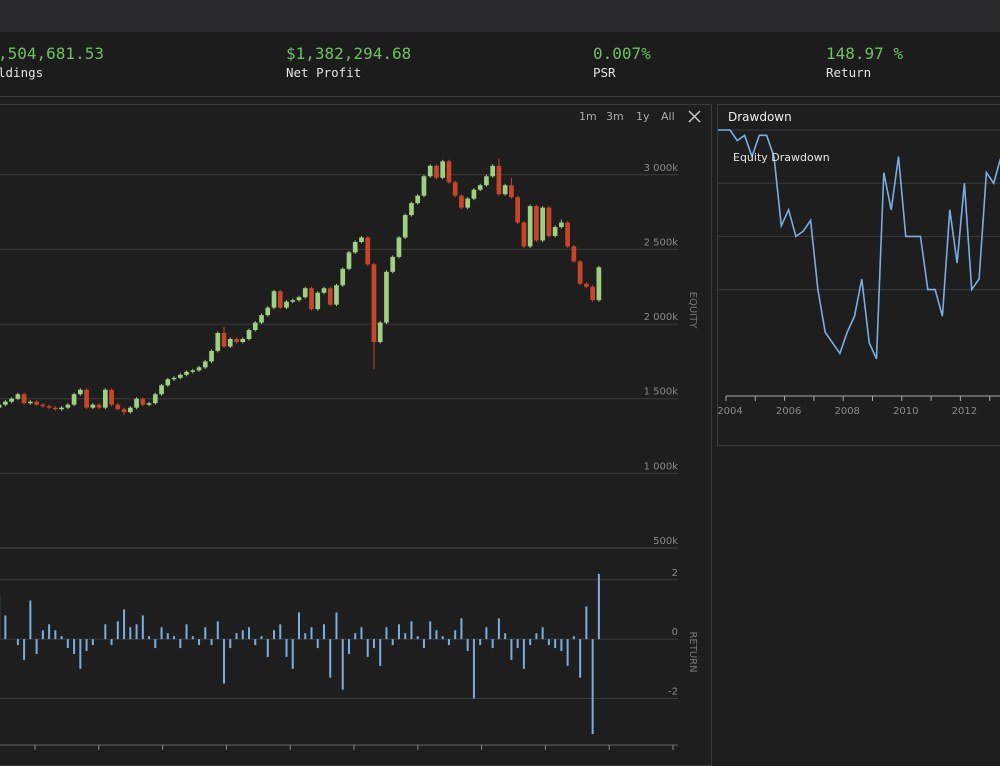 The height and width of the screenshot is (766, 1000). I want to click on stat-psr-value: 0.007%, so click(622, 54).